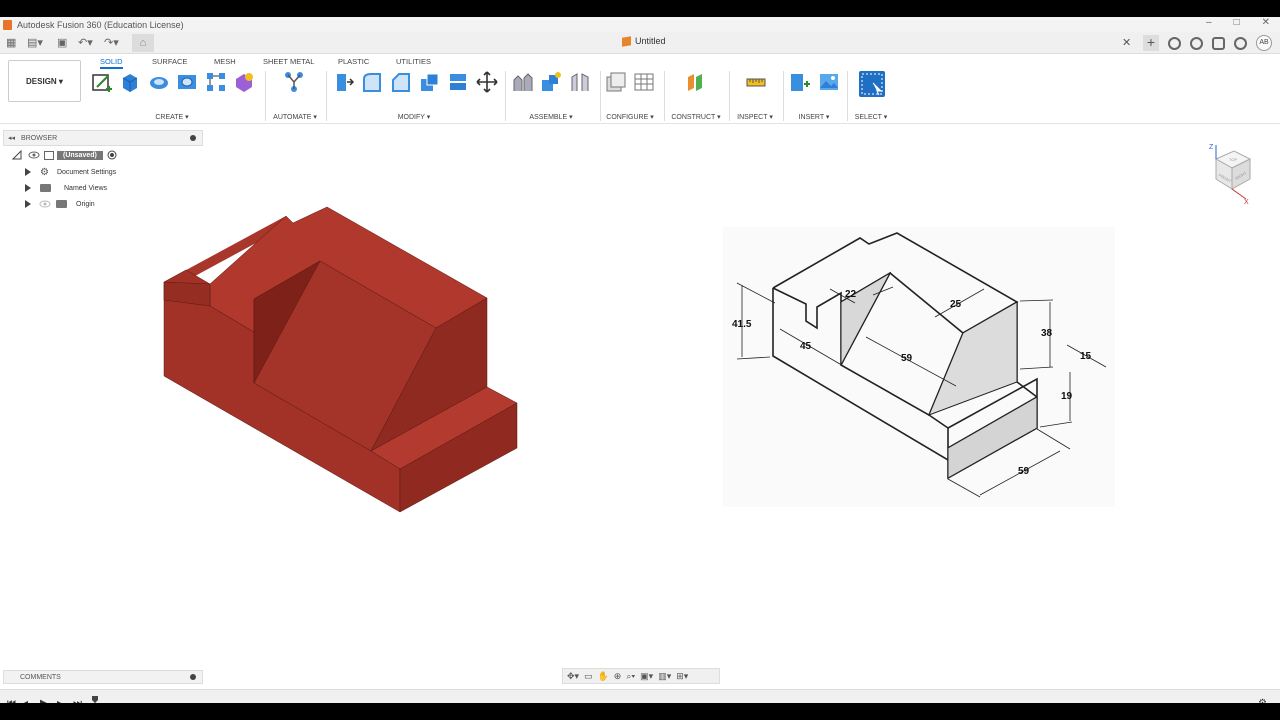 The image size is (1280, 720). What do you see at coordinates (11, 42) in the screenshot?
I see `data-panel-grid-icon: ▦` at bounding box center [11, 42].